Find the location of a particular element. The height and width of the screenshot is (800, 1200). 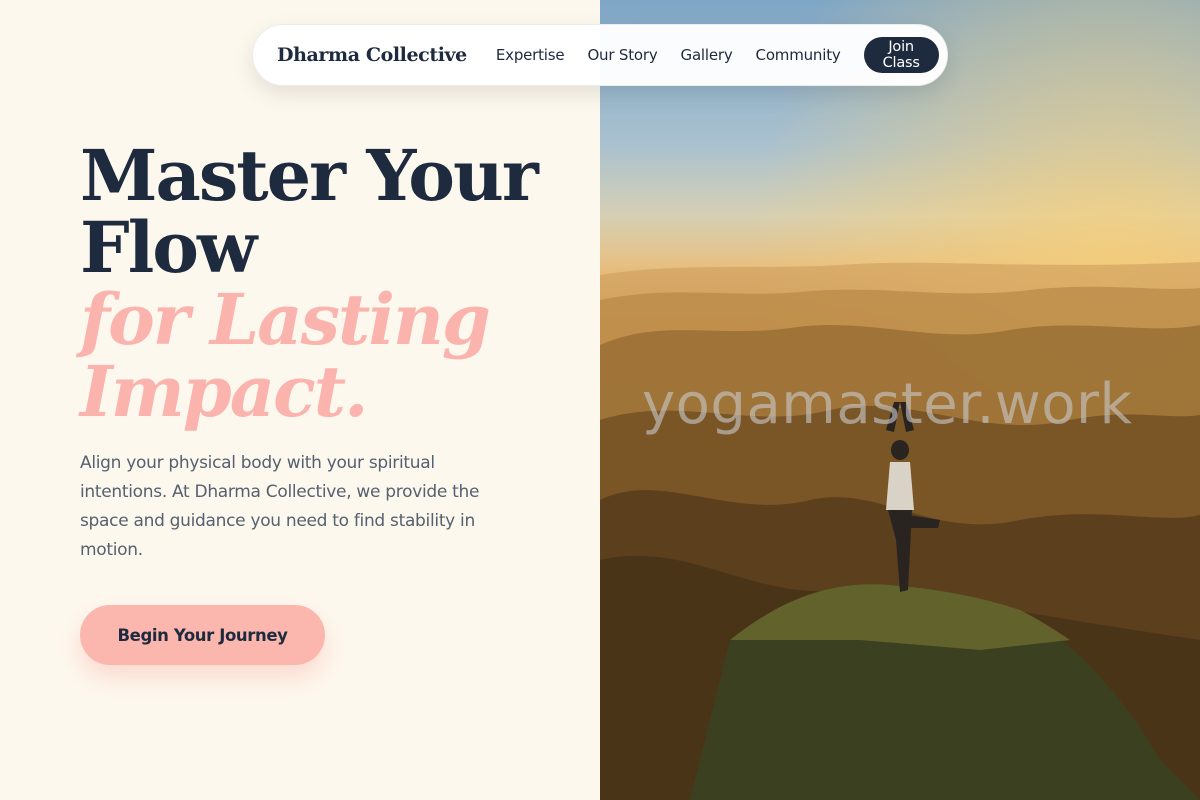

brand-logo: Dharma Collective is located at coordinates (372, 55).